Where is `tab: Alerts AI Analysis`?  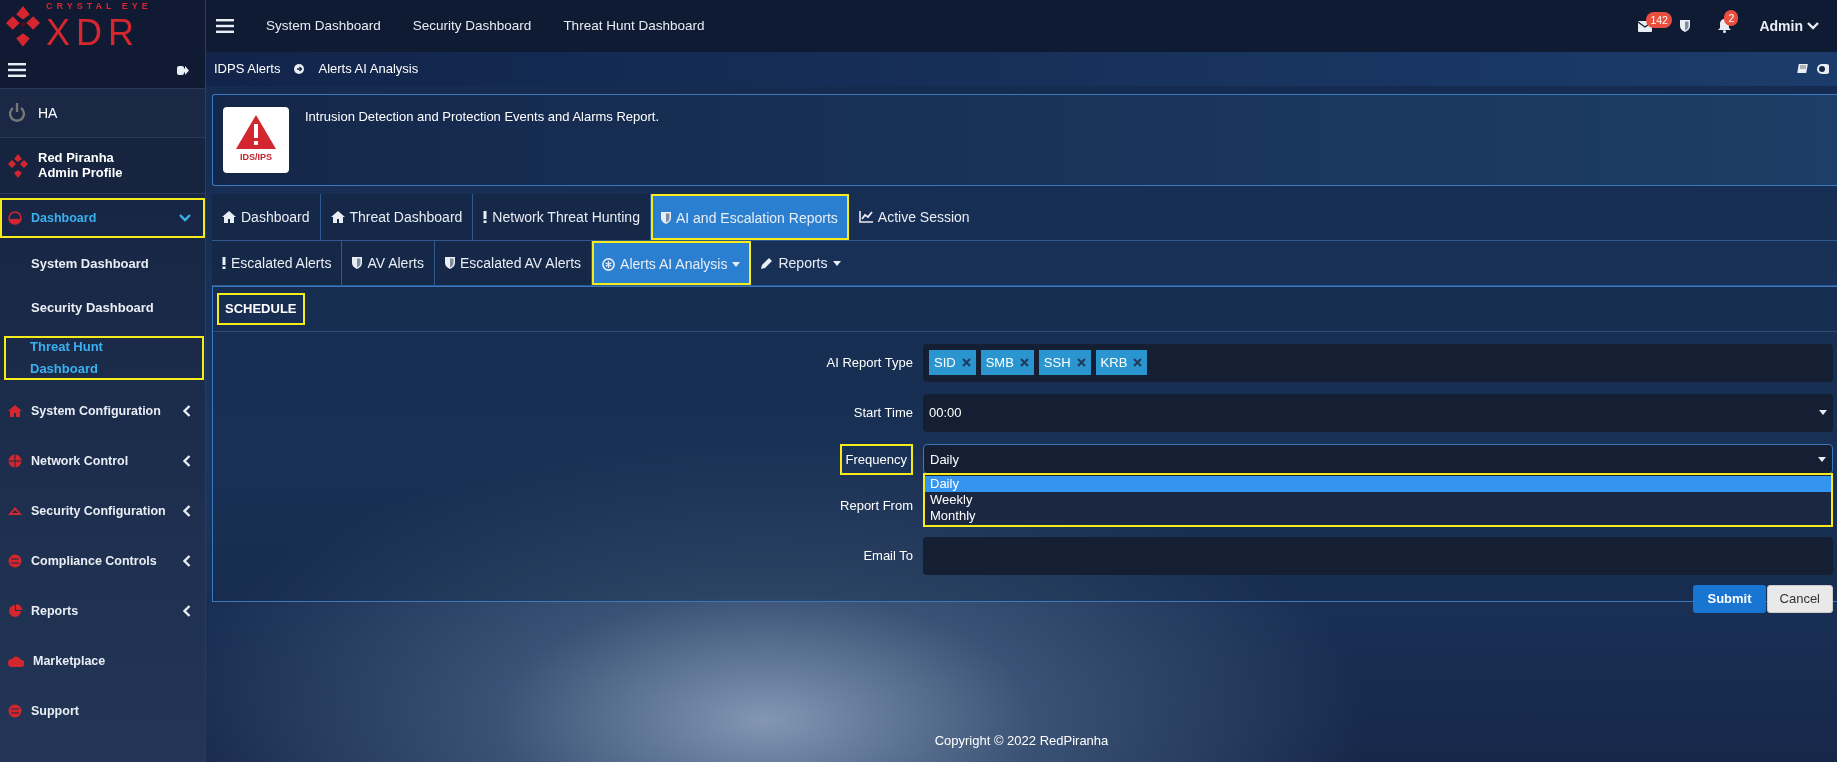
tab: Alerts AI Analysis is located at coordinates (672, 263).